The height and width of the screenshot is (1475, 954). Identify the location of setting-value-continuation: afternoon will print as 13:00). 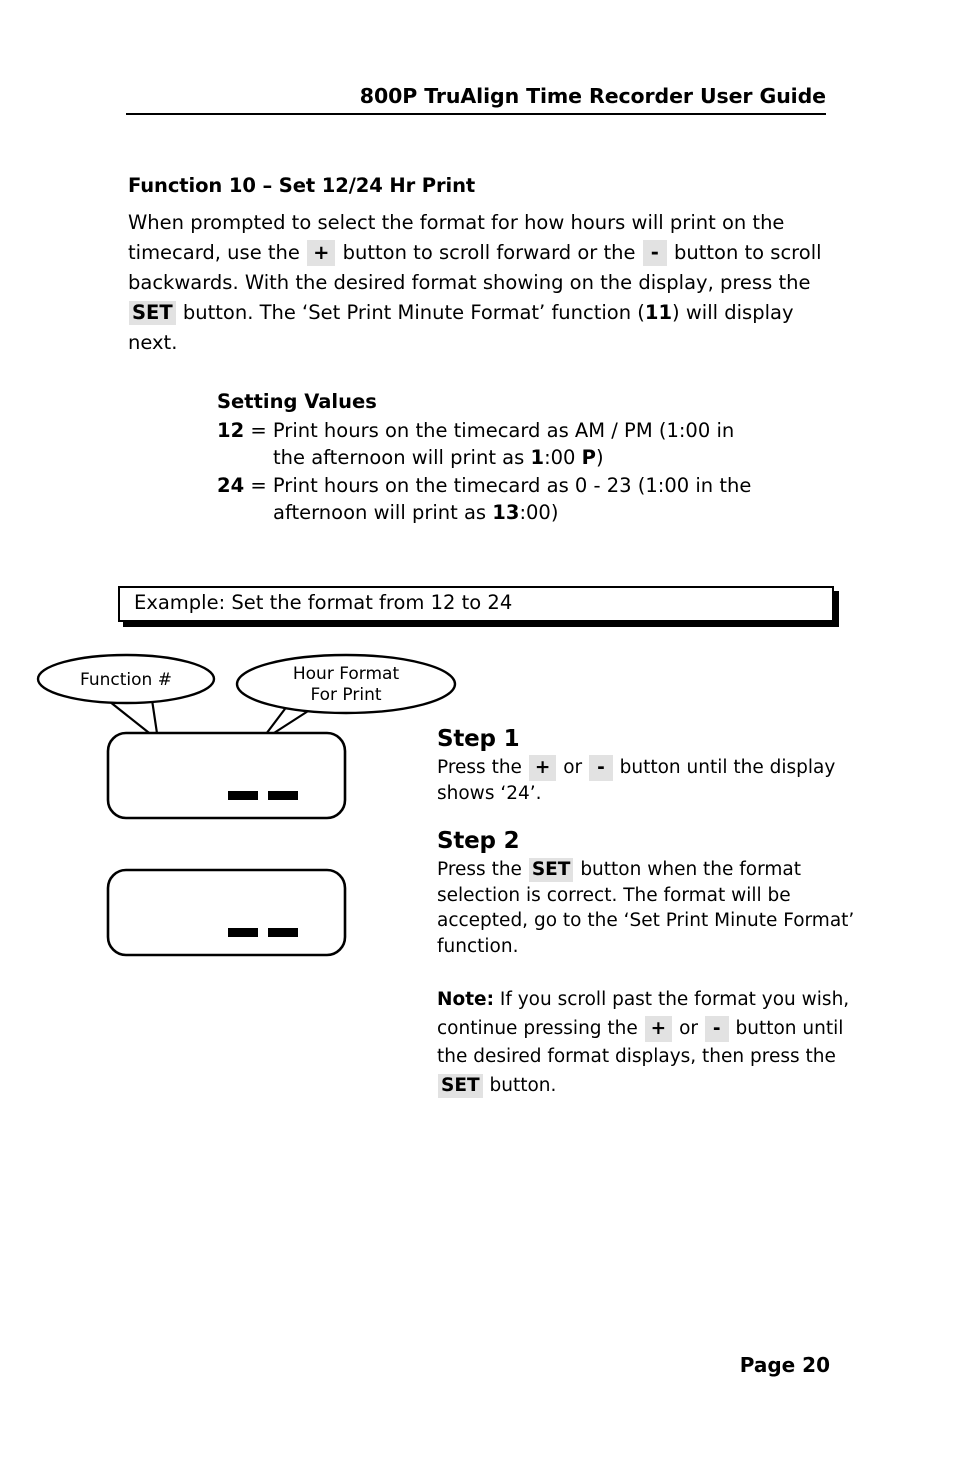
(527, 513).